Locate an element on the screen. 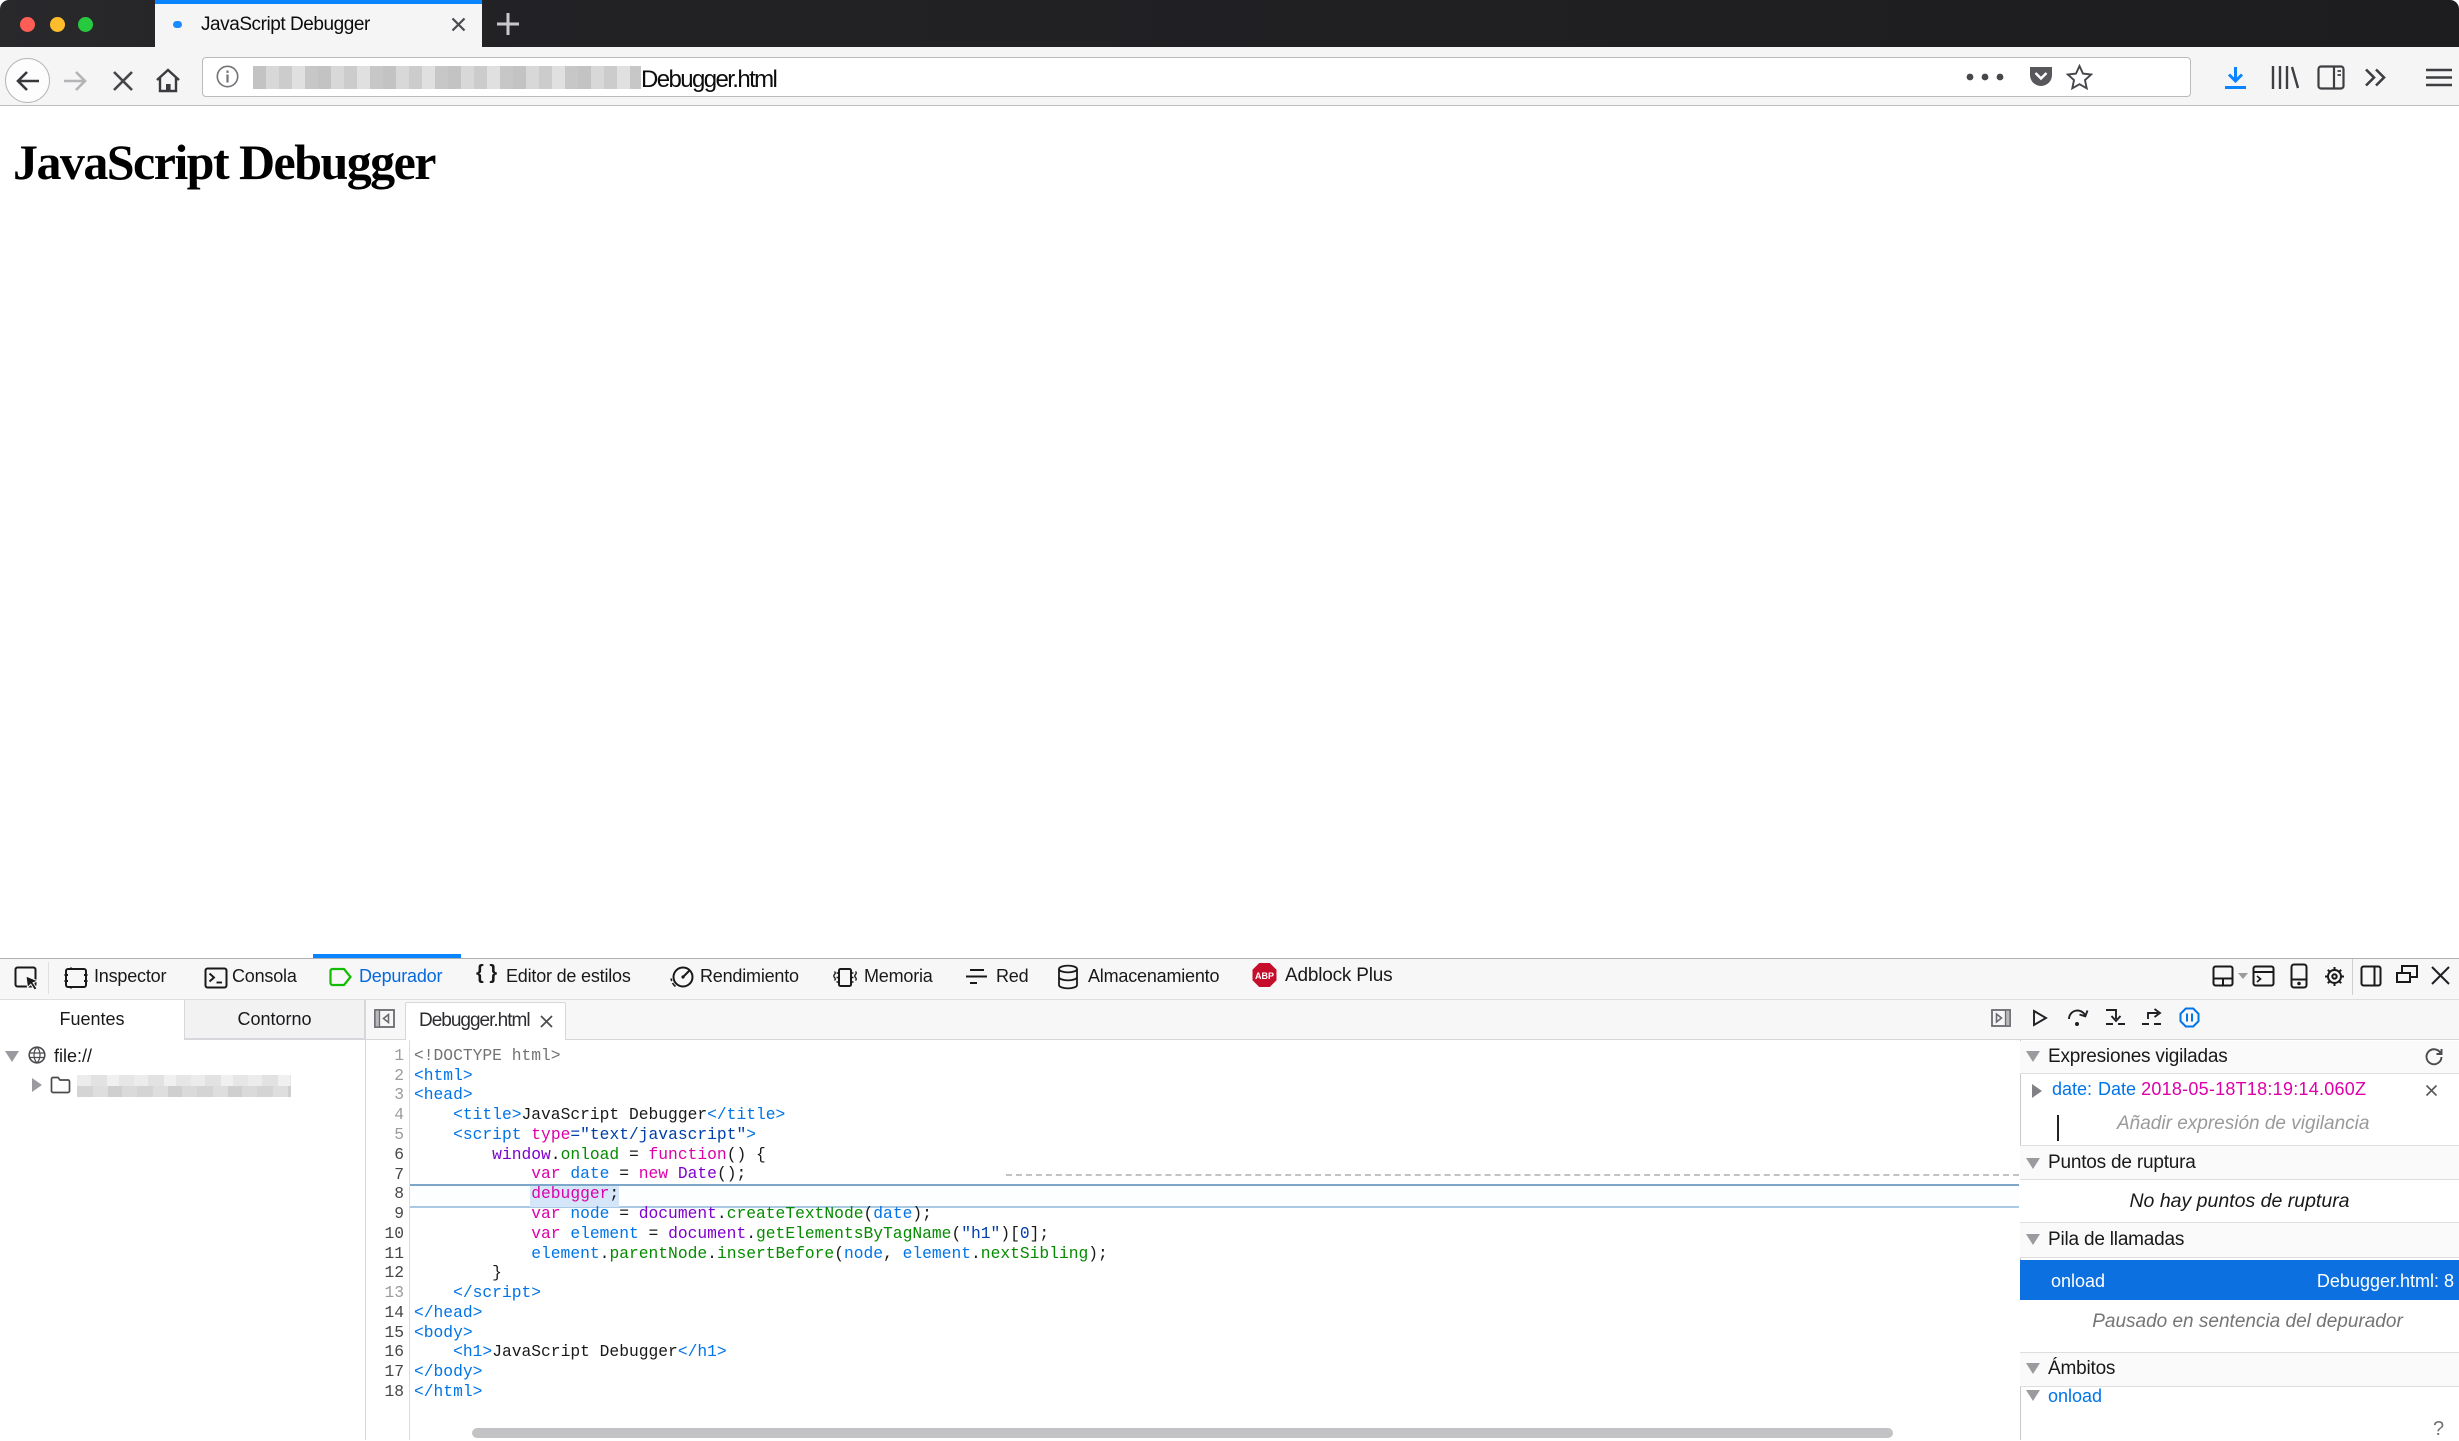  svg-text: ABP is located at coordinates (1264, 976).